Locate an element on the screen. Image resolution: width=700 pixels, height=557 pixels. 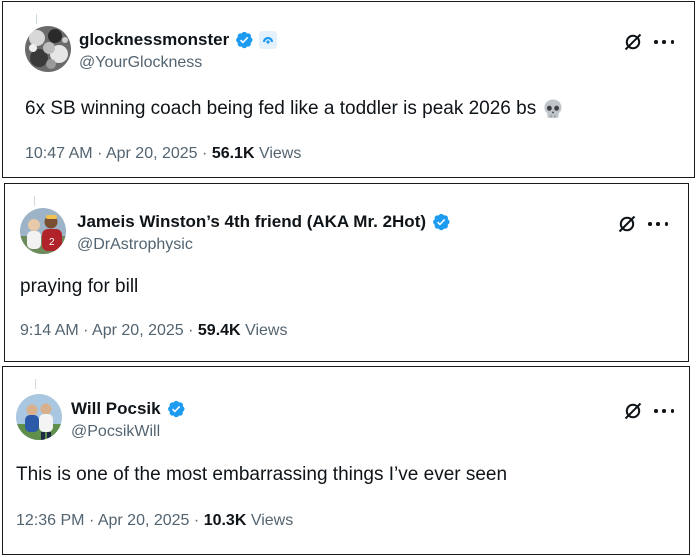
author-handle: @PocsikWill is located at coordinates (115, 432).